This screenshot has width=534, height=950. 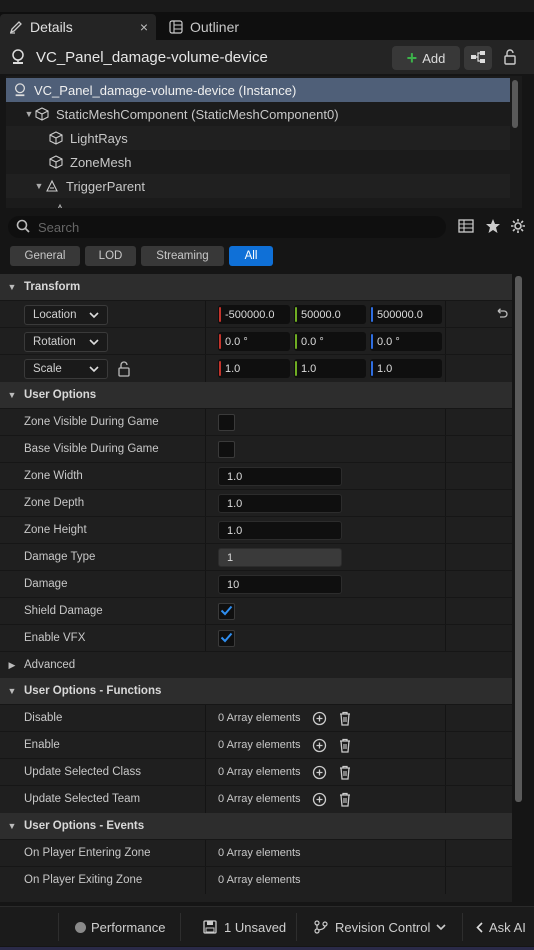 What do you see at coordinates (501, 315) in the screenshot?
I see `reset-to-default-icon` at bounding box center [501, 315].